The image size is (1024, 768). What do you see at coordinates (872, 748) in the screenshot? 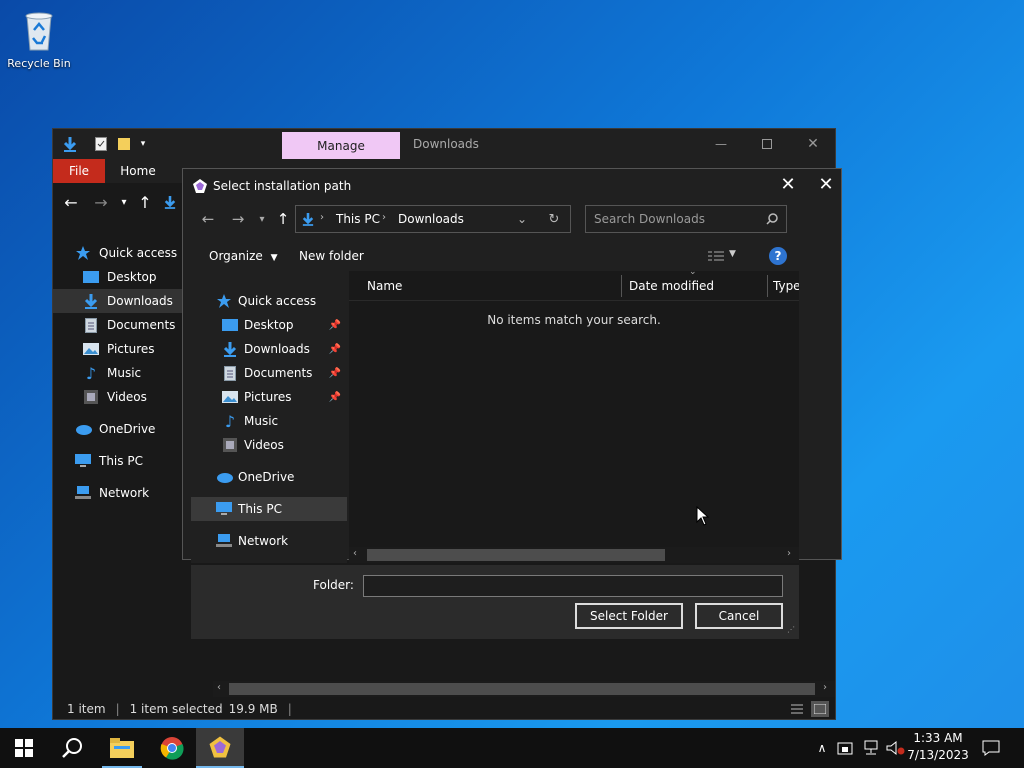
I see `network-status-icon` at bounding box center [872, 748].